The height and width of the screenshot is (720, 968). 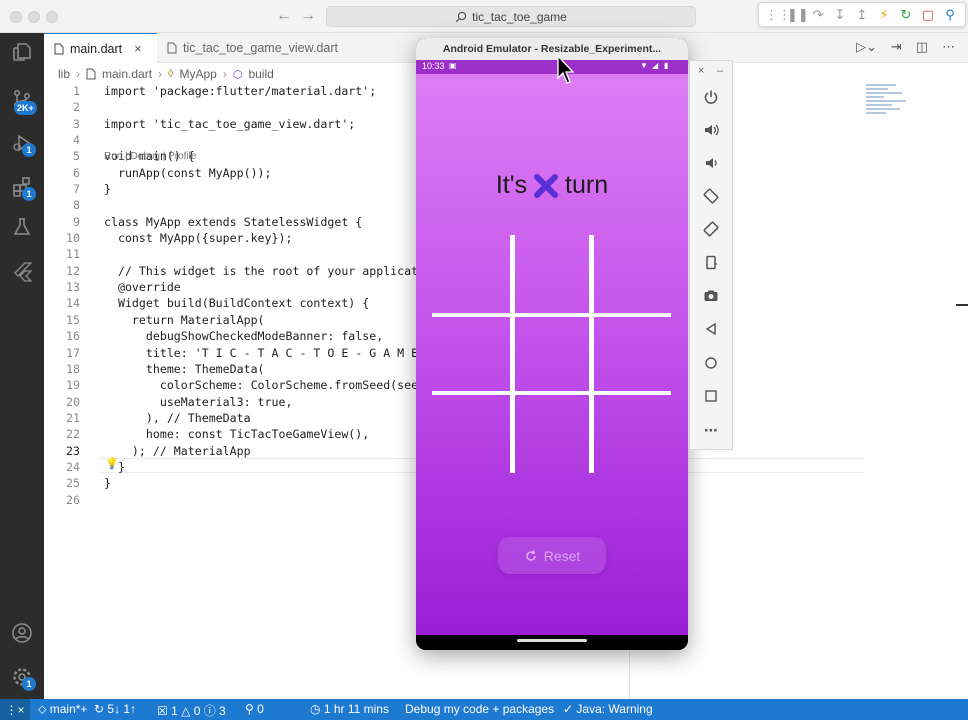 I want to click on pause-icon: ❚❚, so click(x=798, y=15).